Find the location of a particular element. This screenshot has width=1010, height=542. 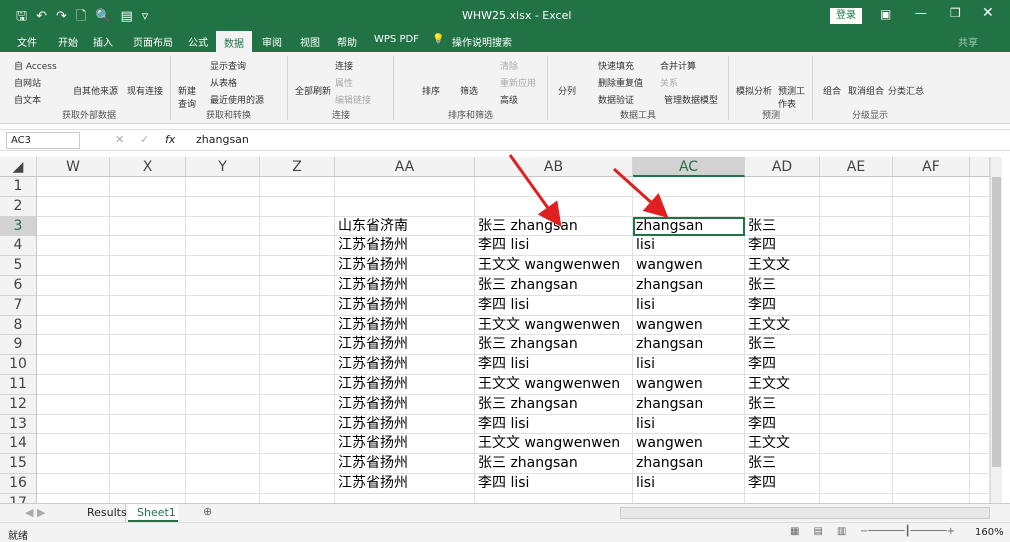

tab-page-layout: 页面布局 is located at coordinates (153, 41).